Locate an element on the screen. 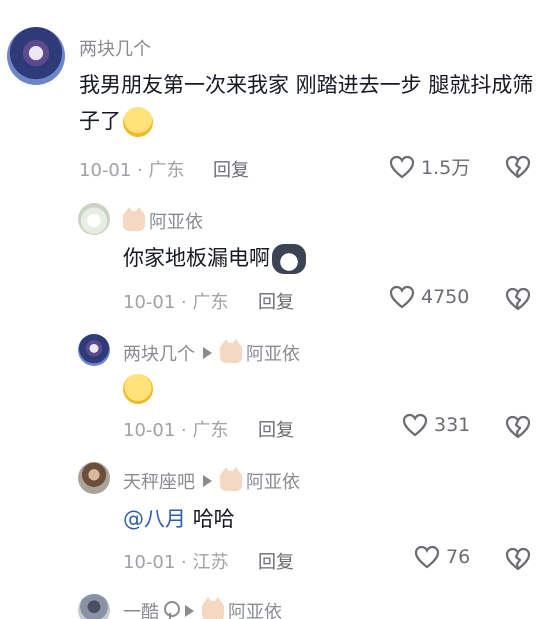 The image size is (548, 619). commenter-avatar is located at coordinates (36, 56).